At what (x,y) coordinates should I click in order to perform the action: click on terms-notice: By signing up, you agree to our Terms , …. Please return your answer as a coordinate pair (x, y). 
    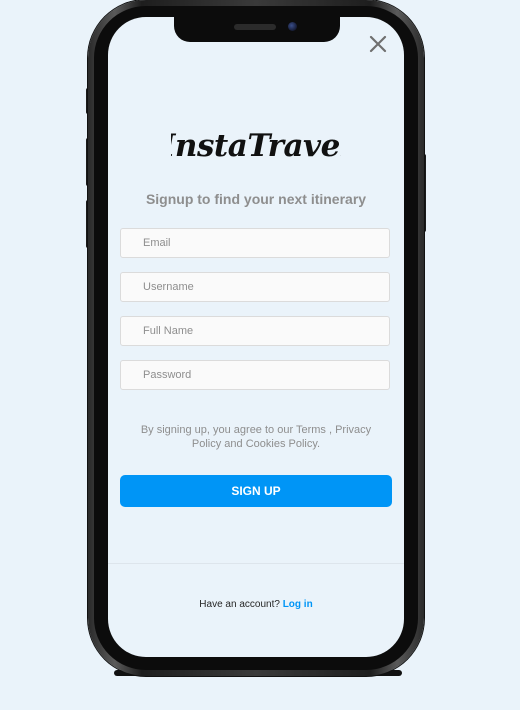
    Looking at the image, I should click on (256, 437).